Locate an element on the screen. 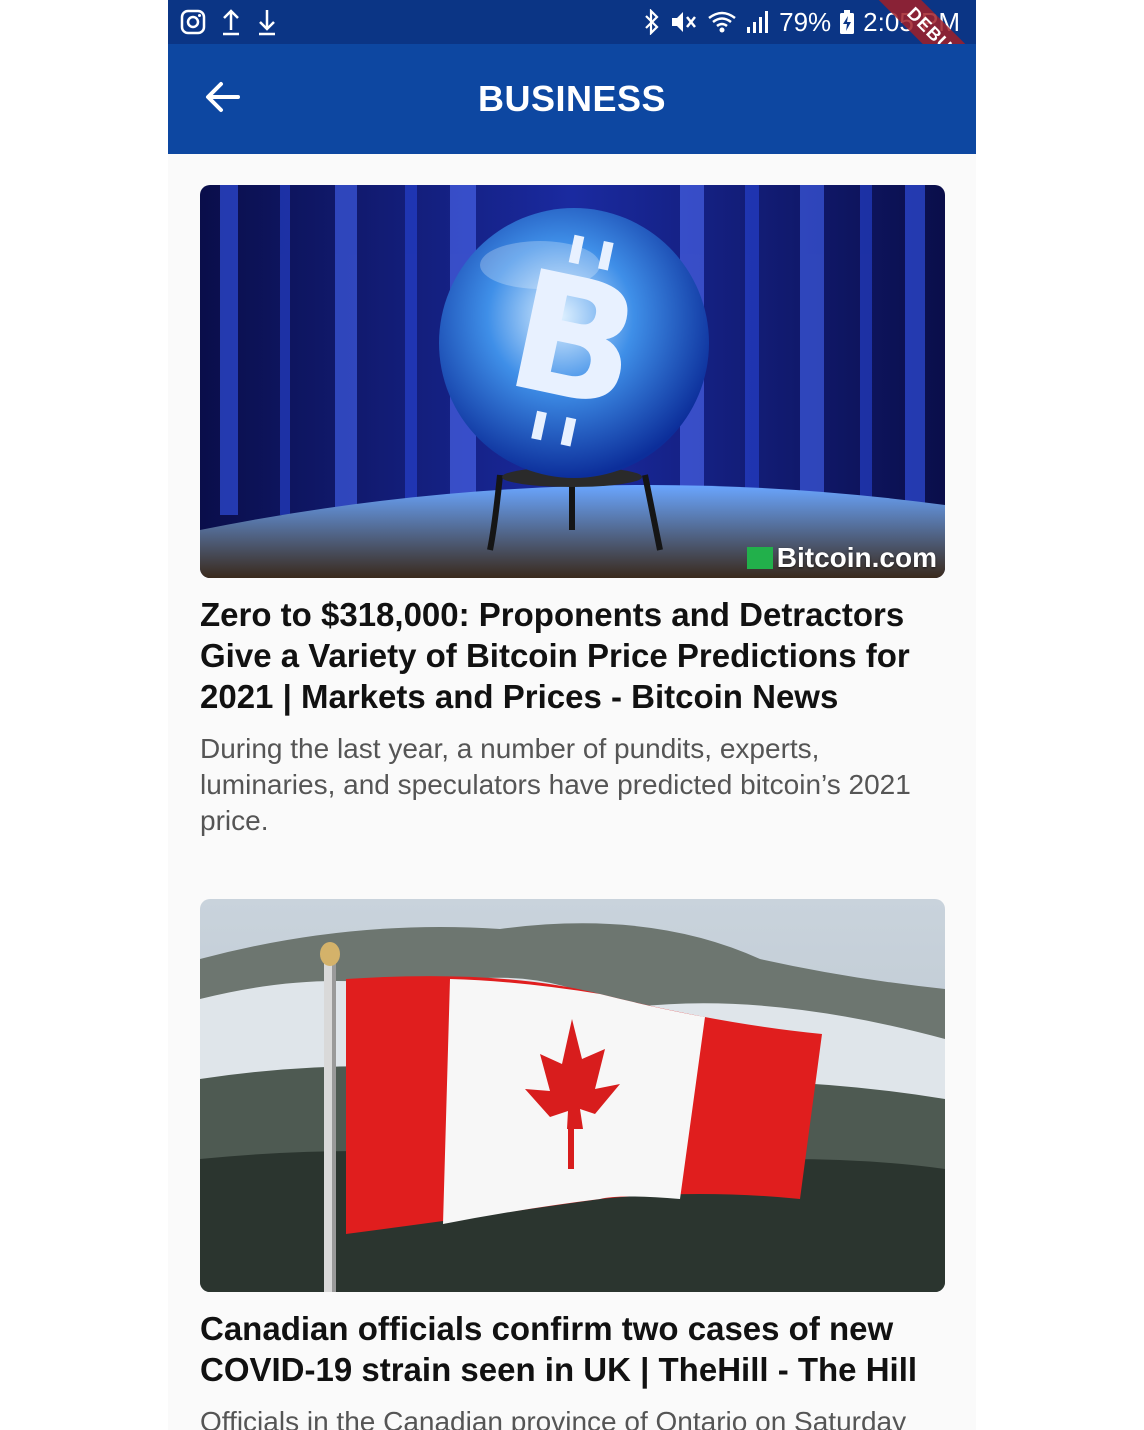 The height and width of the screenshot is (1430, 1144). battery-charging-icon is located at coordinates (847, 22).